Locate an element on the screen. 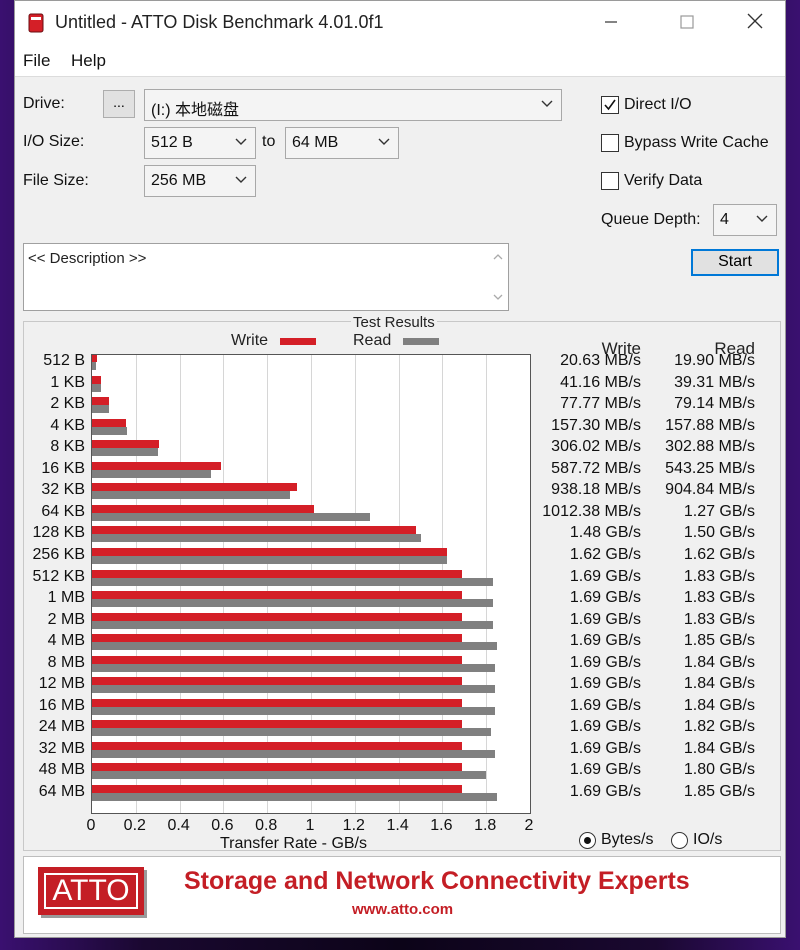  write-value: 306.02 MB/s is located at coordinates (596, 447).